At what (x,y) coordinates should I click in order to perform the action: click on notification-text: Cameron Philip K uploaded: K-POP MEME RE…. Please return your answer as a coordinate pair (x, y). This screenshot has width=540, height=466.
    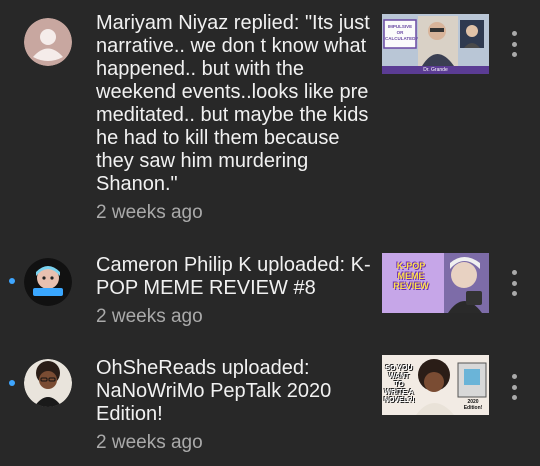
    Looking at the image, I should click on (233, 276).